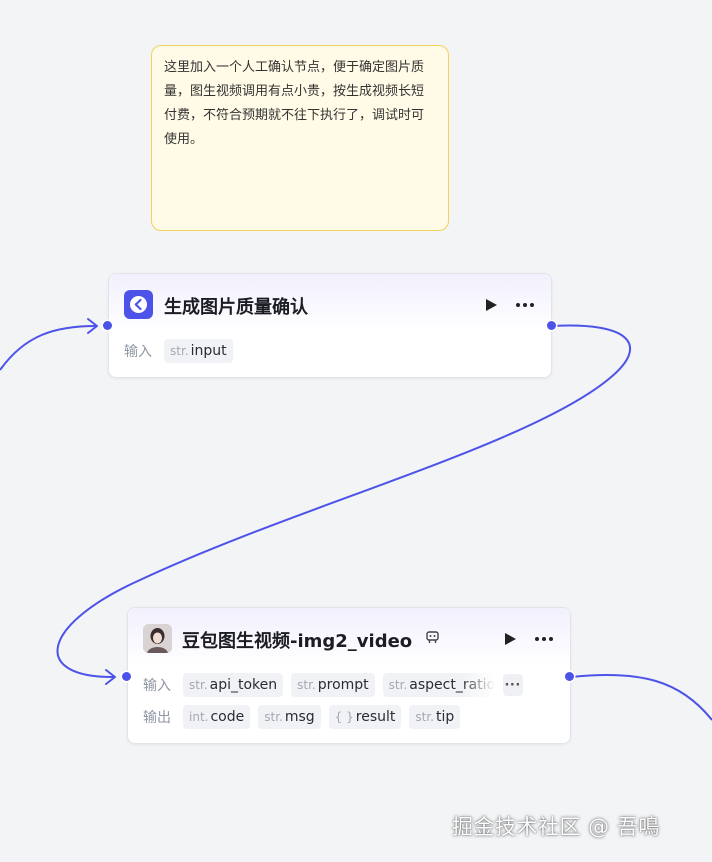 The height and width of the screenshot is (862, 712). What do you see at coordinates (48, 348) in the screenshot?
I see `edge-into-confirm` at bounding box center [48, 348].